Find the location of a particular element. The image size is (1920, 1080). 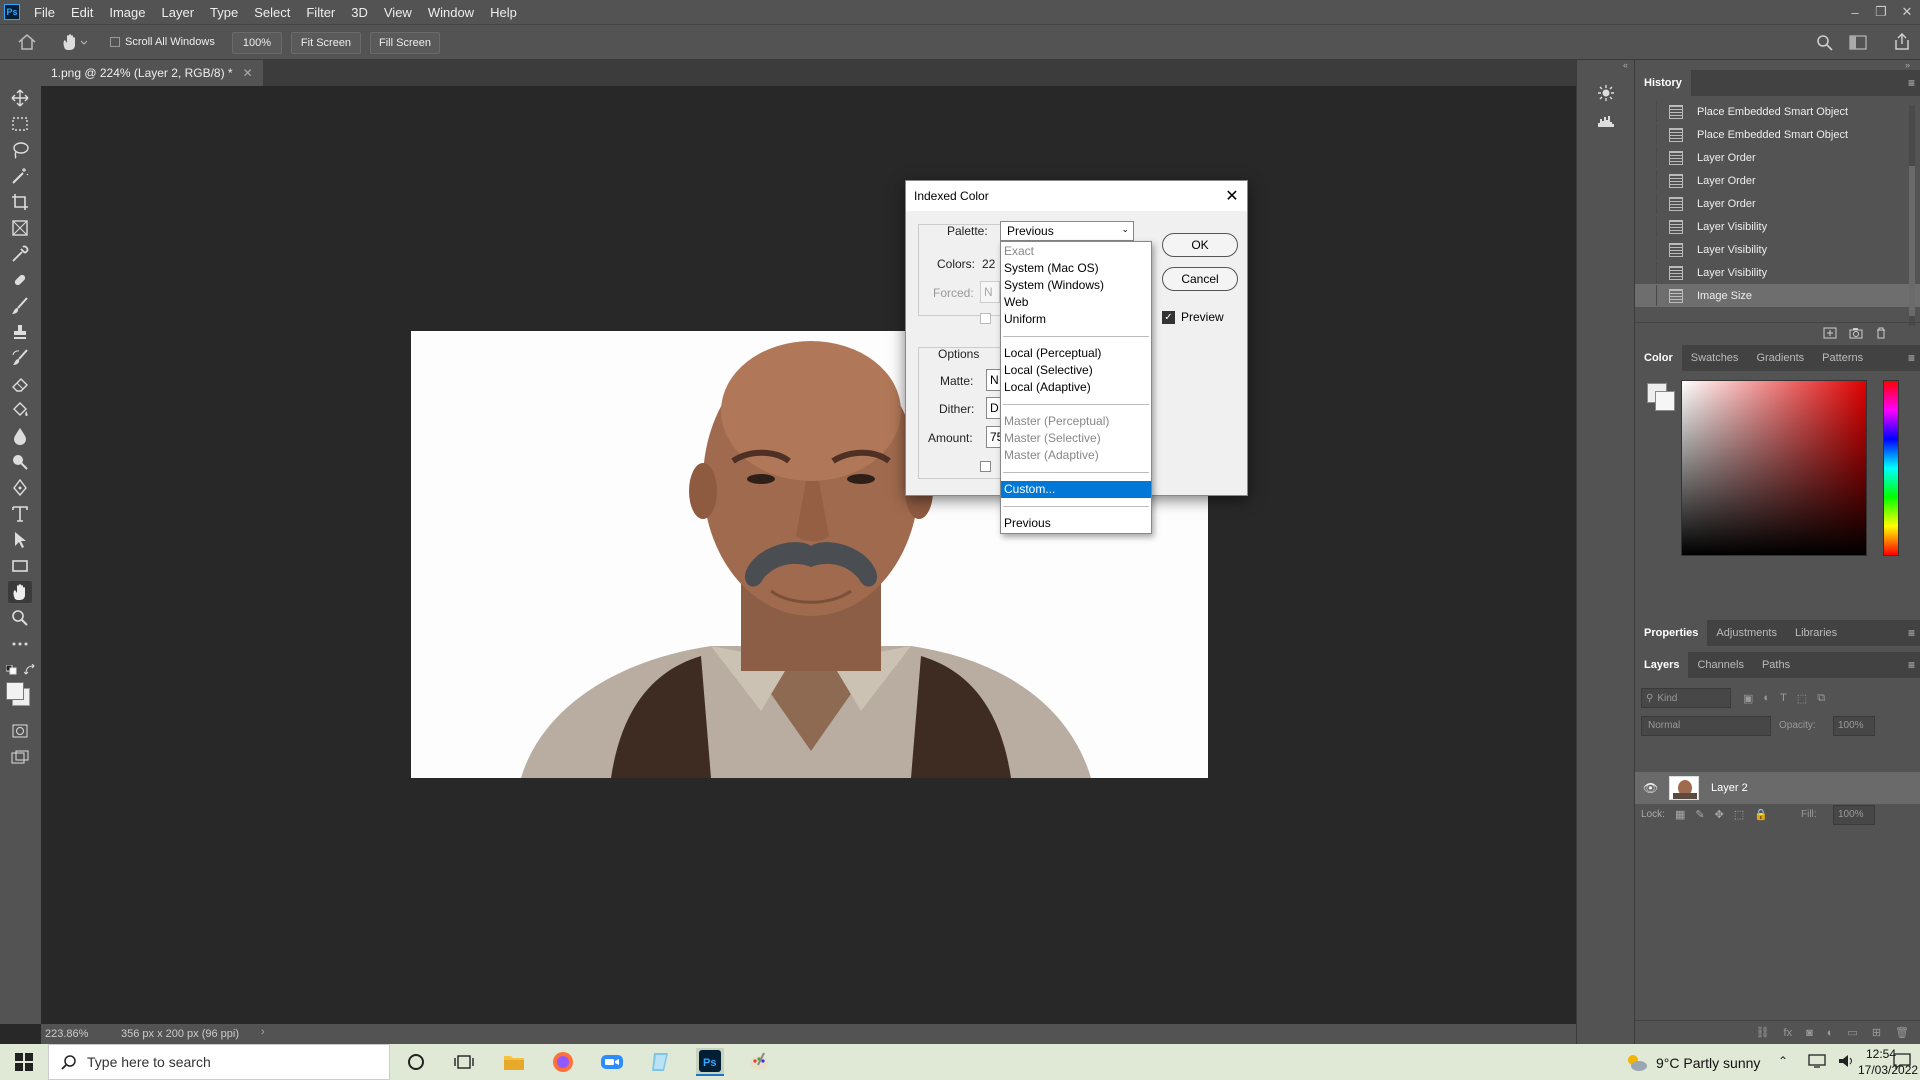

paint-bucket-tool-icon is located at coordinates (20, 410).